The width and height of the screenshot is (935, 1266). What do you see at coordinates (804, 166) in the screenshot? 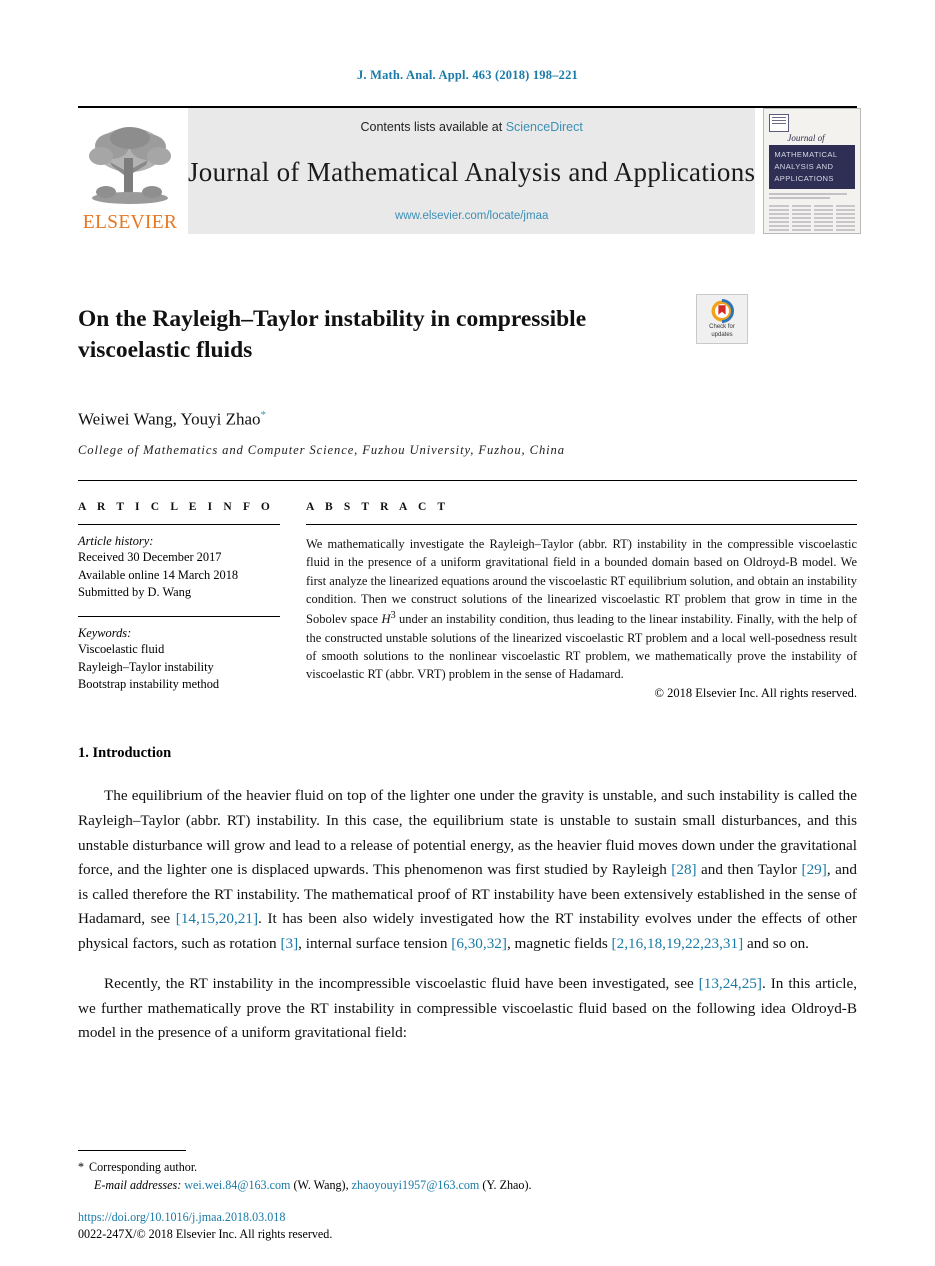
I see `cover-band-line2: ANALYSIS AND` at bounding box center [804, 166].